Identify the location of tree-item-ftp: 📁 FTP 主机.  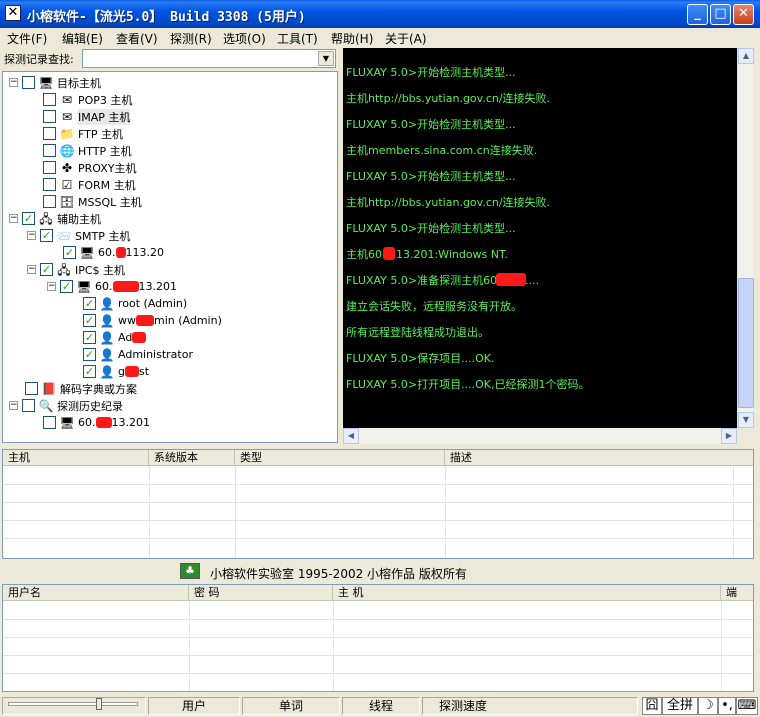
(83, 133).